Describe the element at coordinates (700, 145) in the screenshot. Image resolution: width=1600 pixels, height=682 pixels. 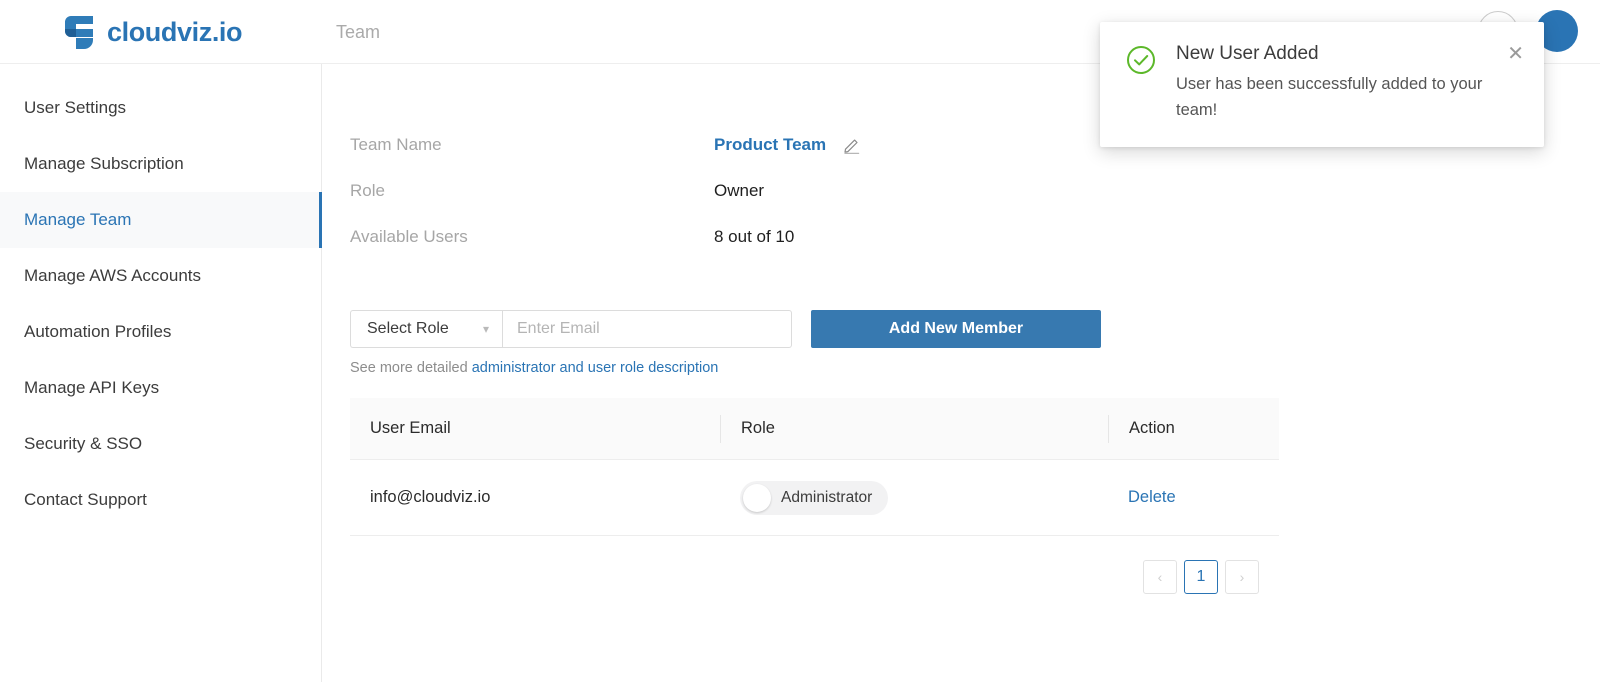
I see `info-row: Team Name Product Team` at that location.